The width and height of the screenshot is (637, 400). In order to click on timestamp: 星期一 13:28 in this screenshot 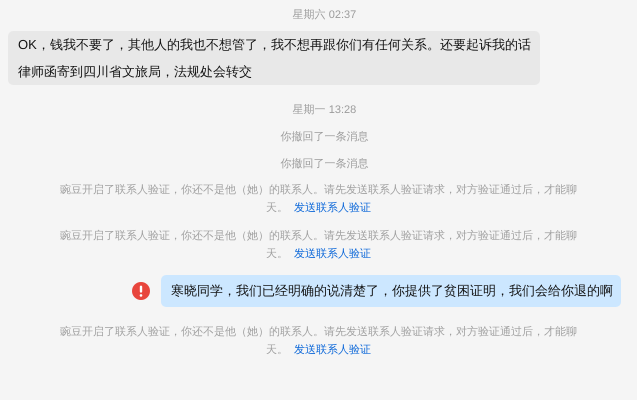, I will do `click(324, 110)`.